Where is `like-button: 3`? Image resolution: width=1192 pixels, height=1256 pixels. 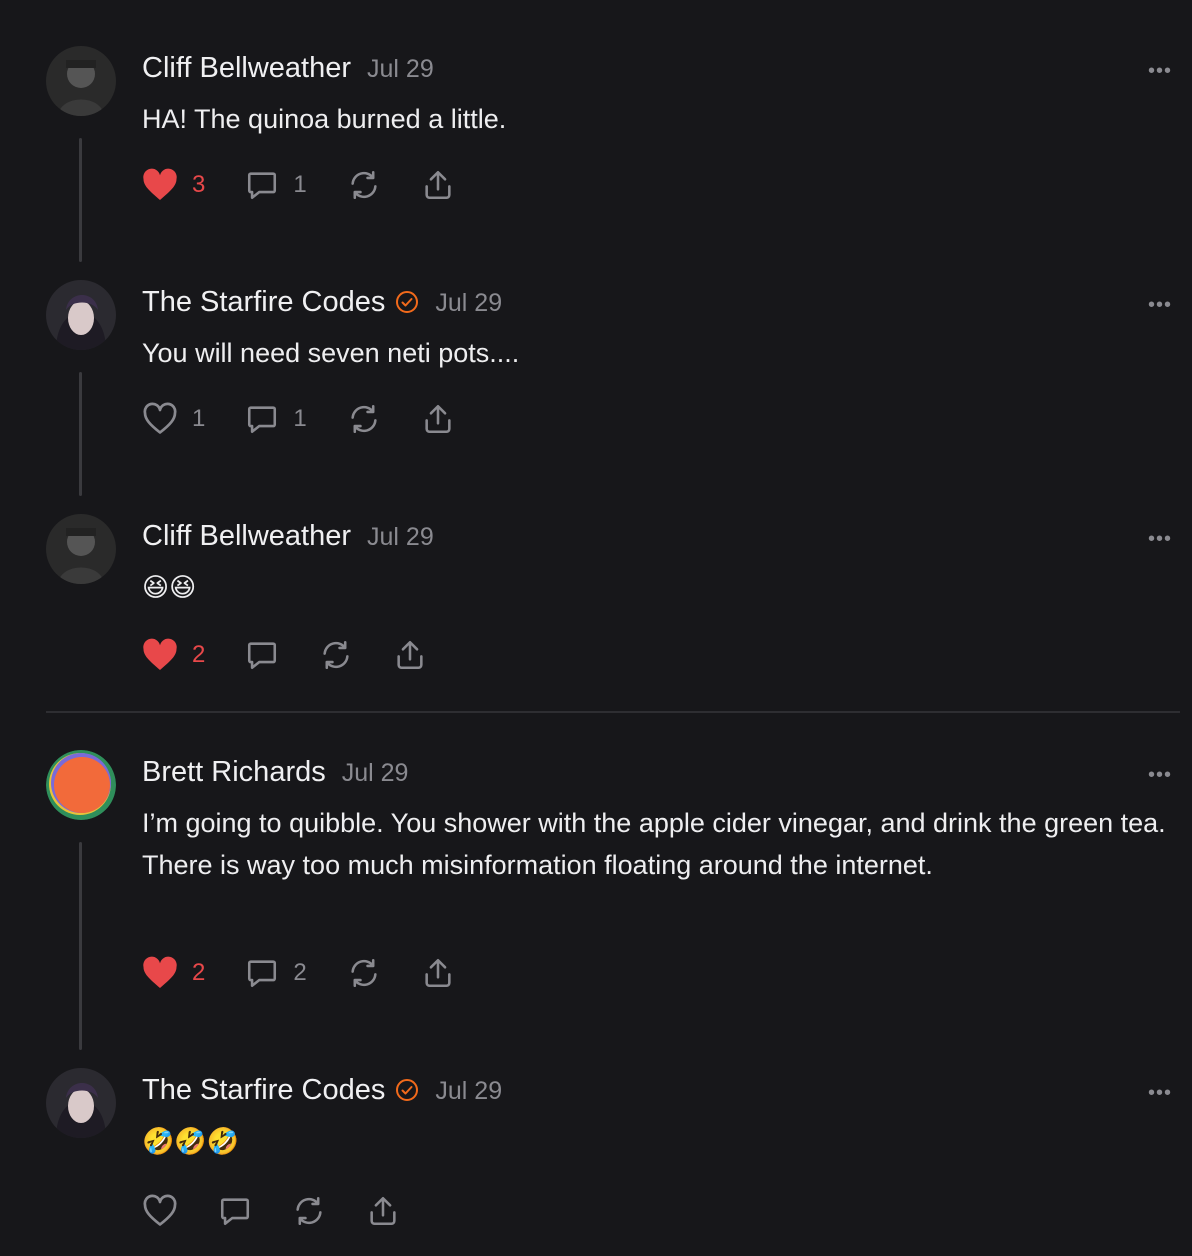 like-button: 3 is located at coordinates (173, 185).